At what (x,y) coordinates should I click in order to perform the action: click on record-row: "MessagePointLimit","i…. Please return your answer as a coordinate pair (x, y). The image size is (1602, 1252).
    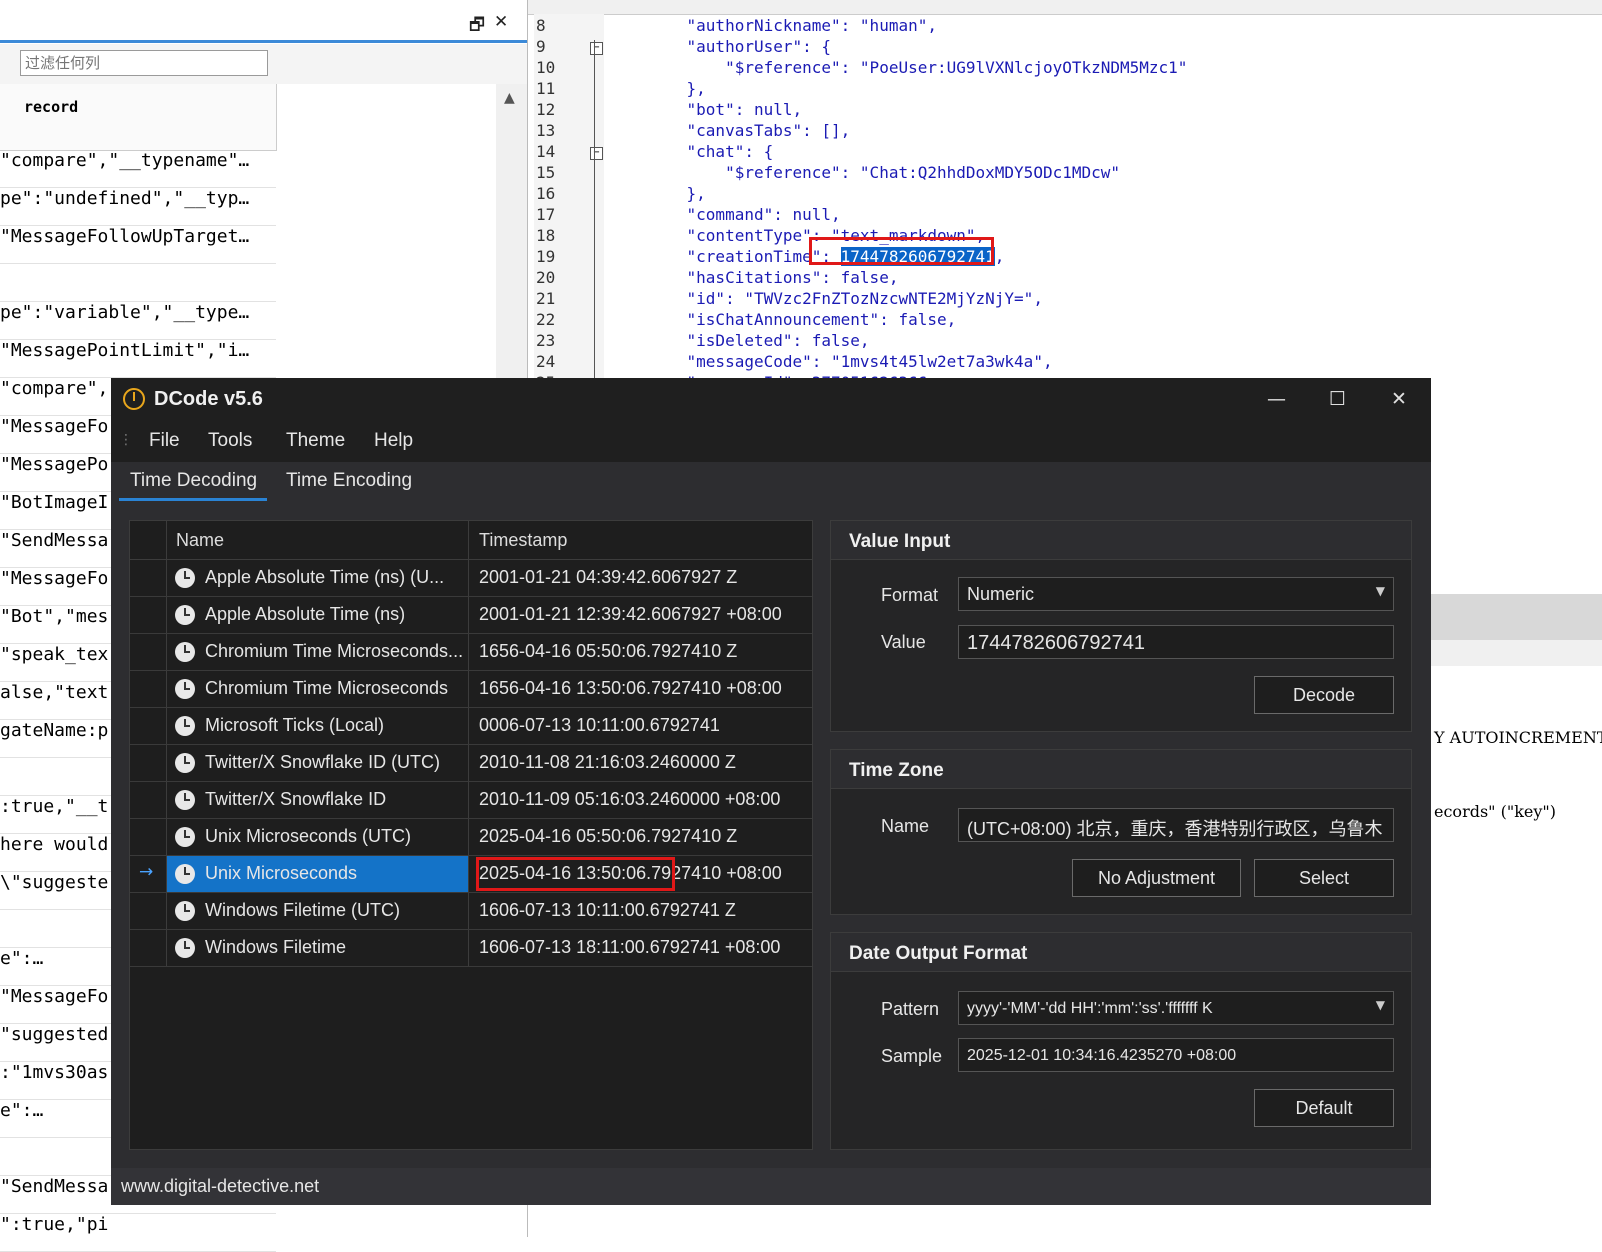
    Looking at the image, I should click on (138, 359).